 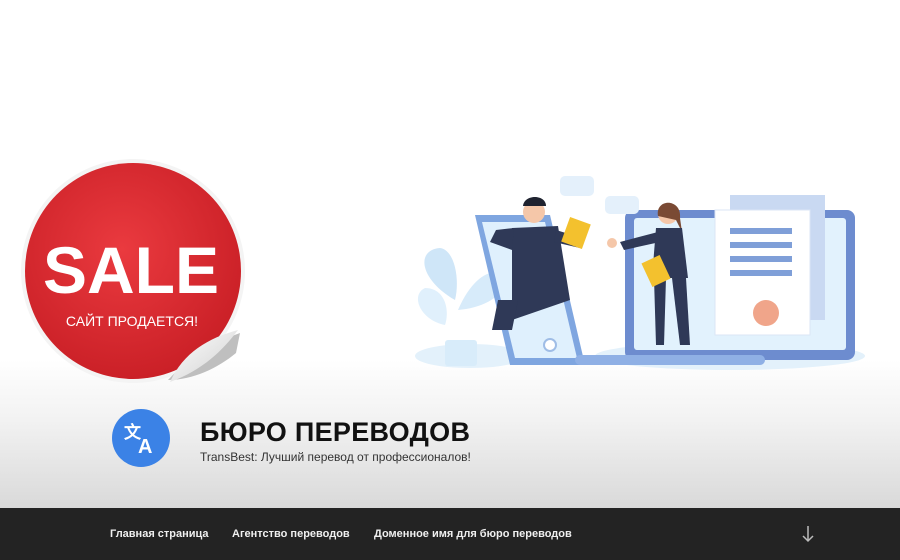 What do you see at coordinates (159, 534) in the screenshot?
I see `nav-item-home: Главная страница` at bounding box center [159, 534].